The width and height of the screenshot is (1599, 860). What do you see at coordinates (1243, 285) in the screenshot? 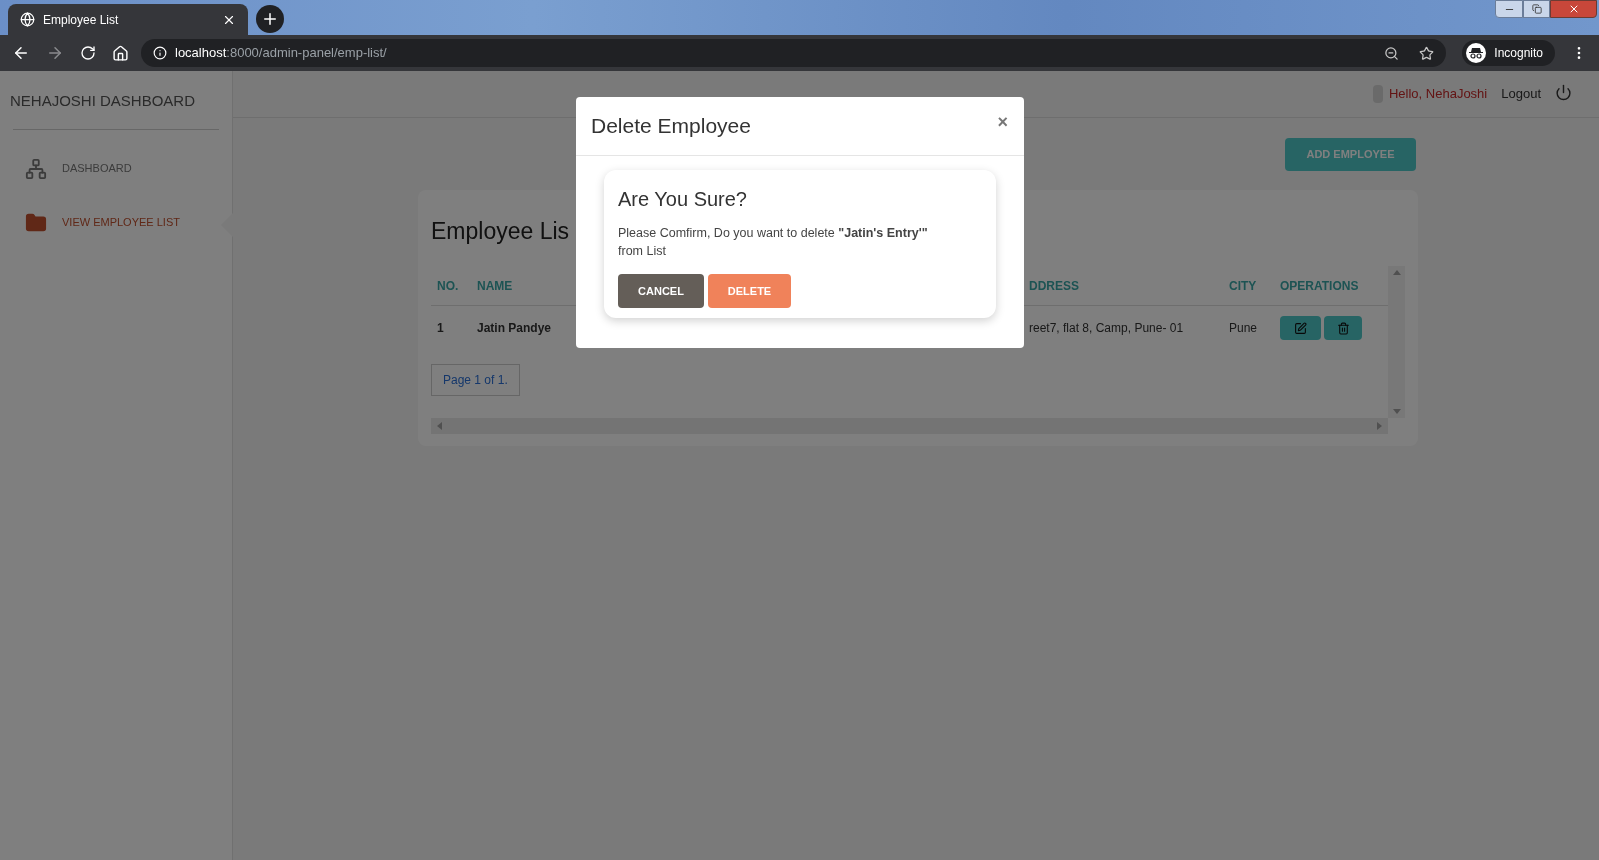
I see `column-header: CITY` at bounding box center [1243, 285].